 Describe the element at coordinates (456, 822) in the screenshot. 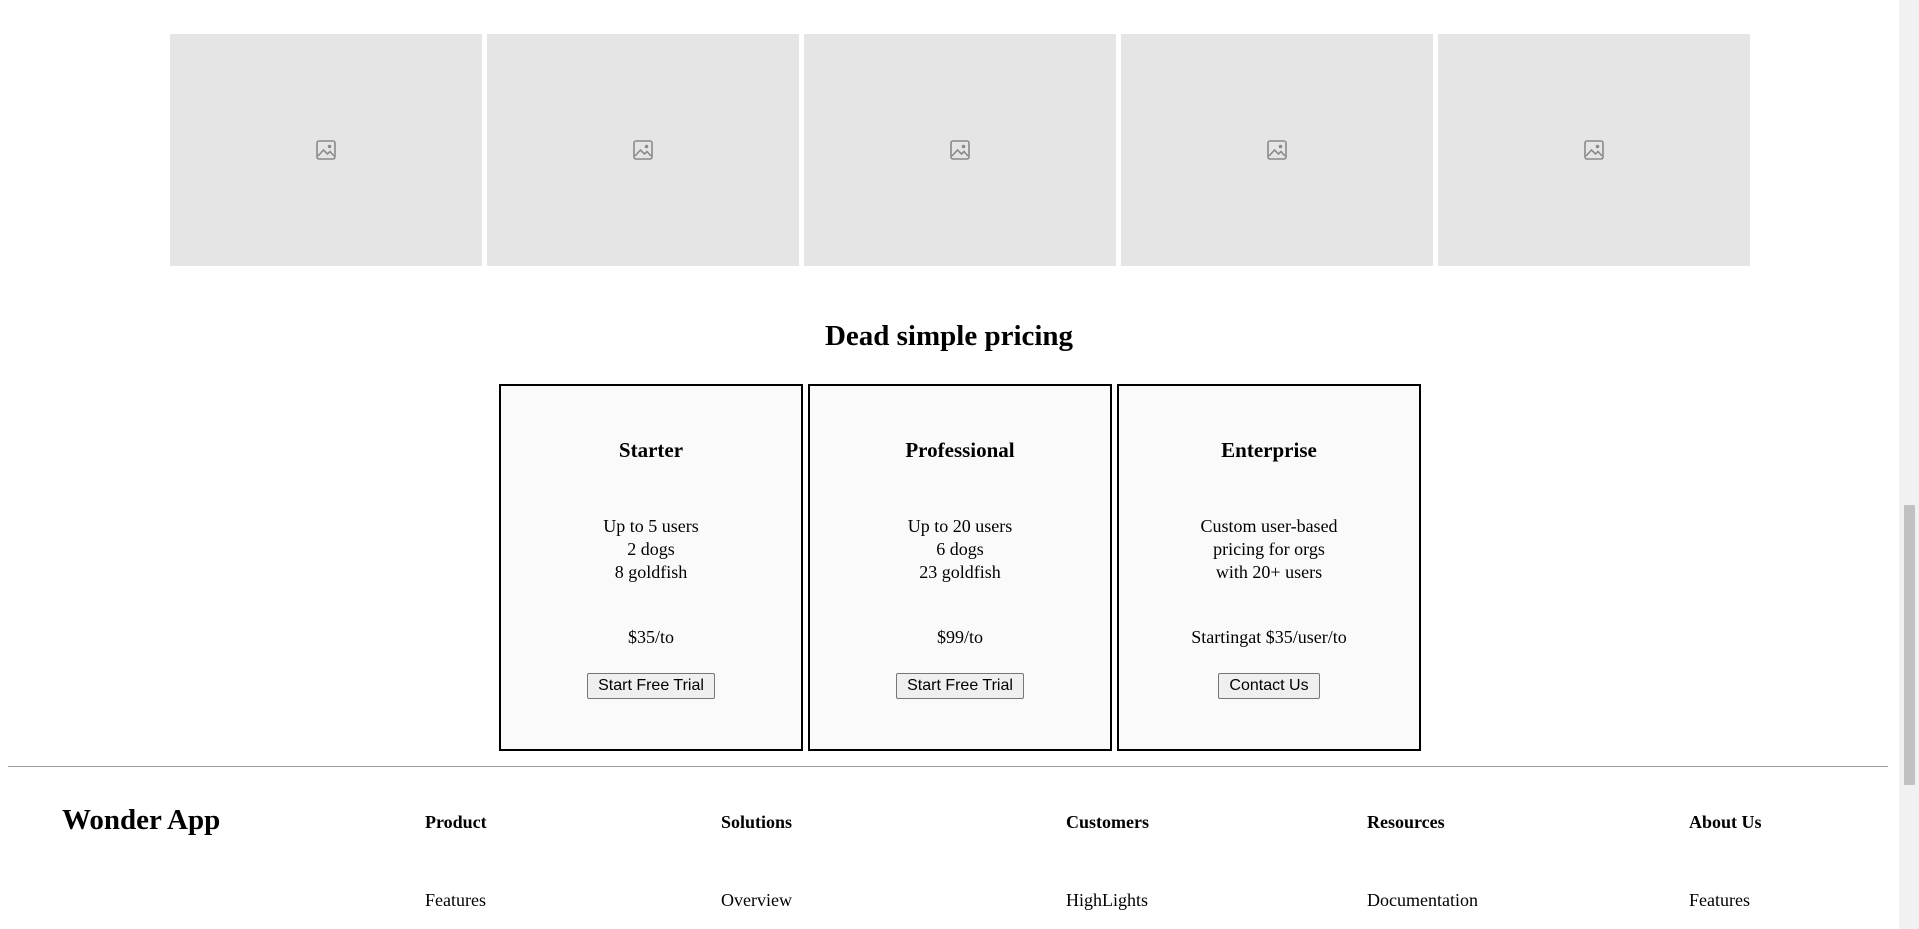

I see `footer-column-title: Product` at that location.